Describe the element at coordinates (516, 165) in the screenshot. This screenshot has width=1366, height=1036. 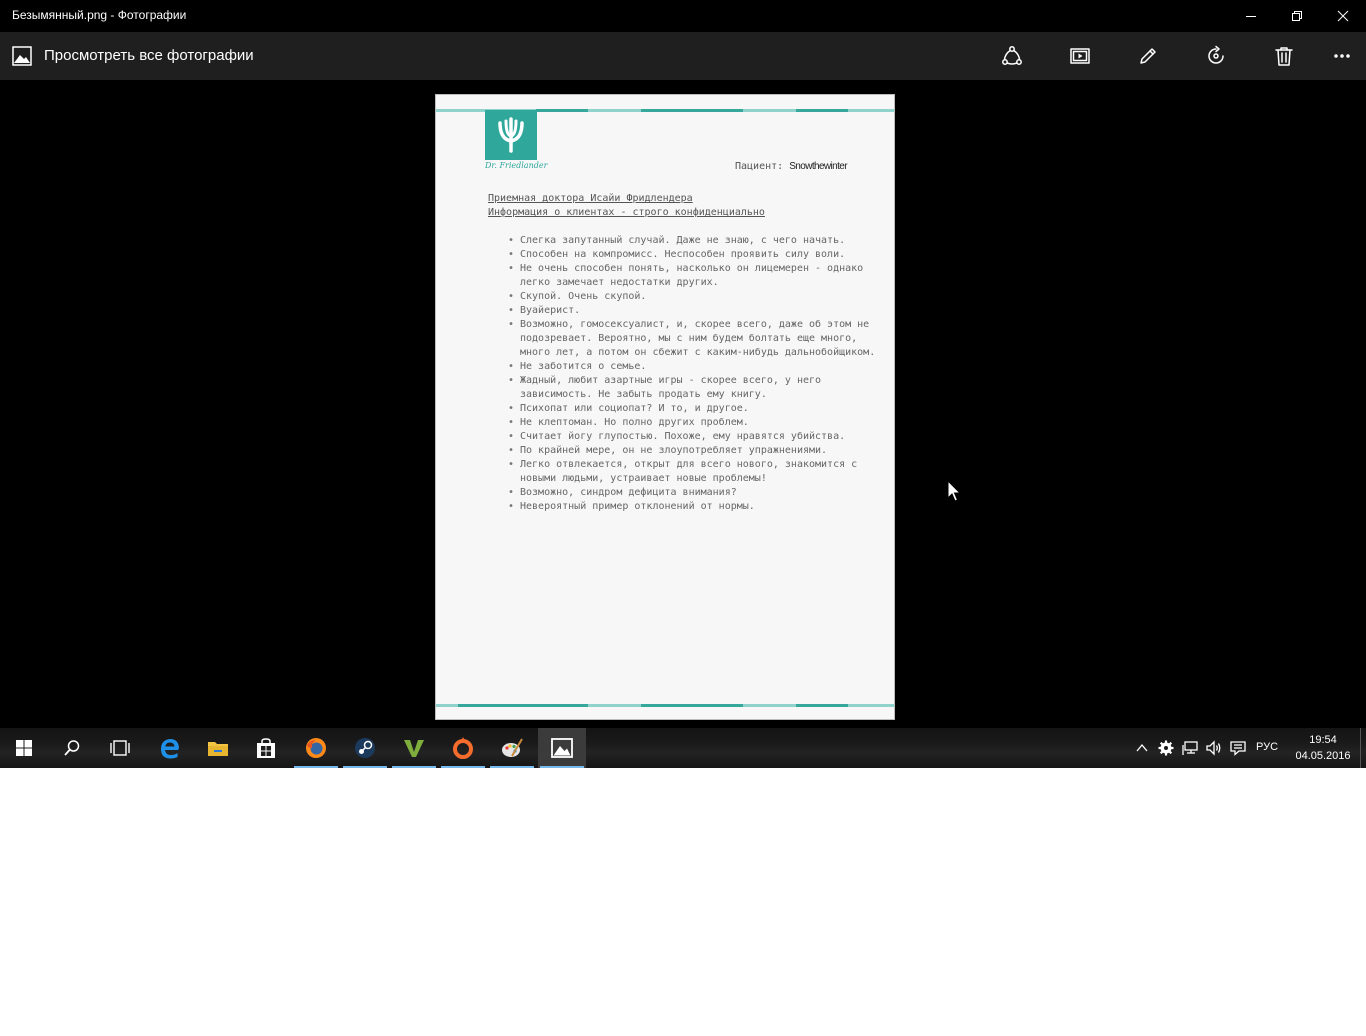
I see `logo-signature: Dr. Friedlander` at that location.